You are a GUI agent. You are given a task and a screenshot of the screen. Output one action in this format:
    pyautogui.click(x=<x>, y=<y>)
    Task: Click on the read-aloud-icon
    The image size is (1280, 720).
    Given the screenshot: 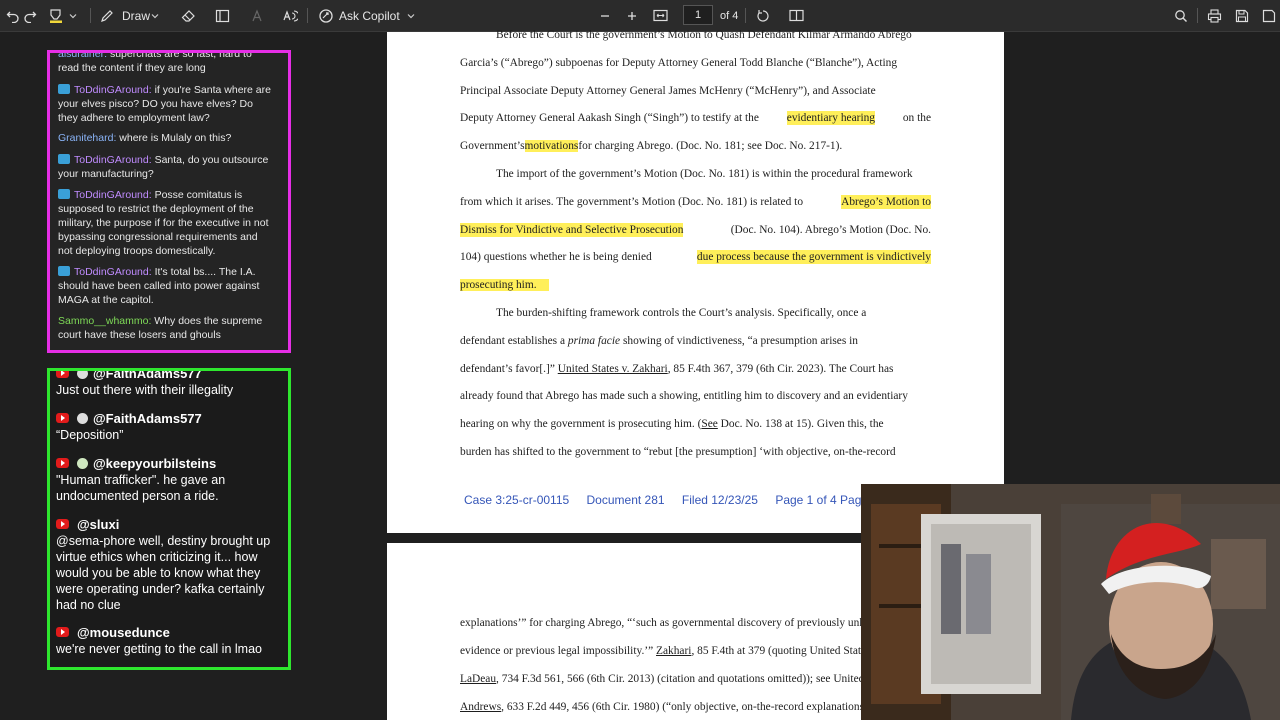 What is the action you would take?
    pyautogui.click(x=290, y=15)
    